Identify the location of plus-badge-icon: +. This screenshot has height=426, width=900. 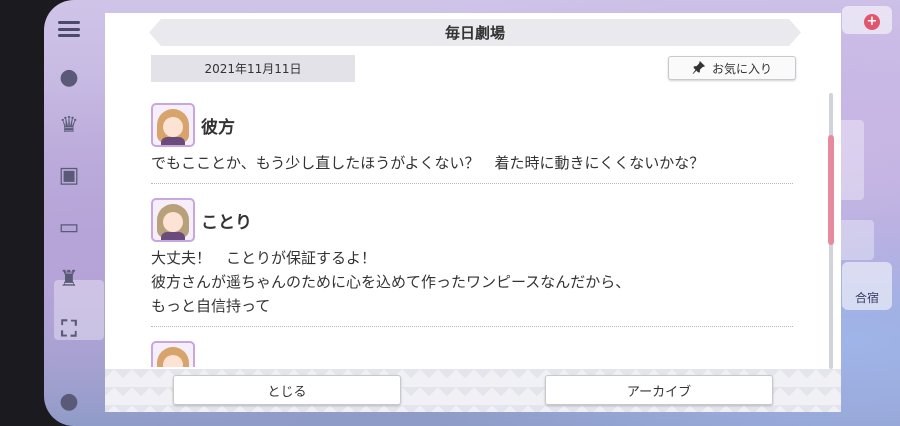
(872, 22).